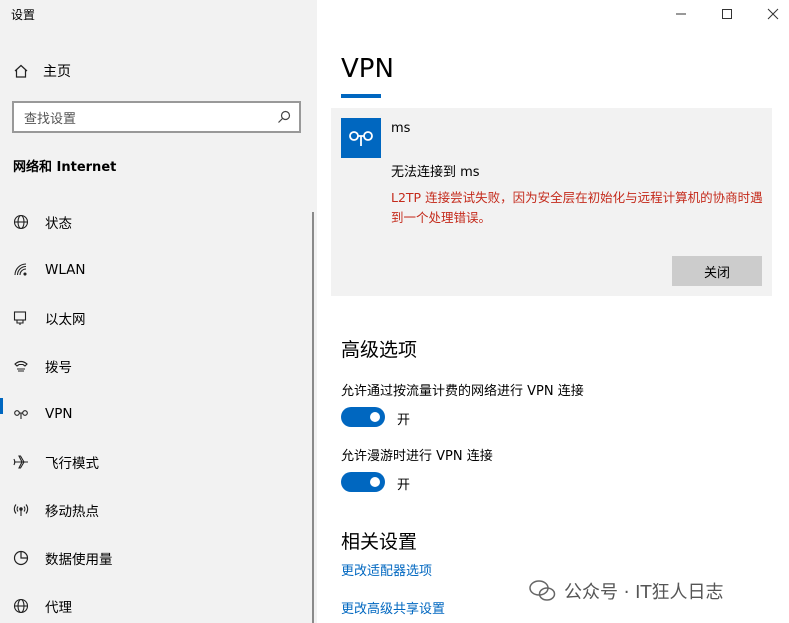 The width and height of the screenshot is (789, 623). What do you see at coordinates (65, 320) in the screenshot?
I see `sidebar-item-label: 以太网` at bounding box center [65, 320].